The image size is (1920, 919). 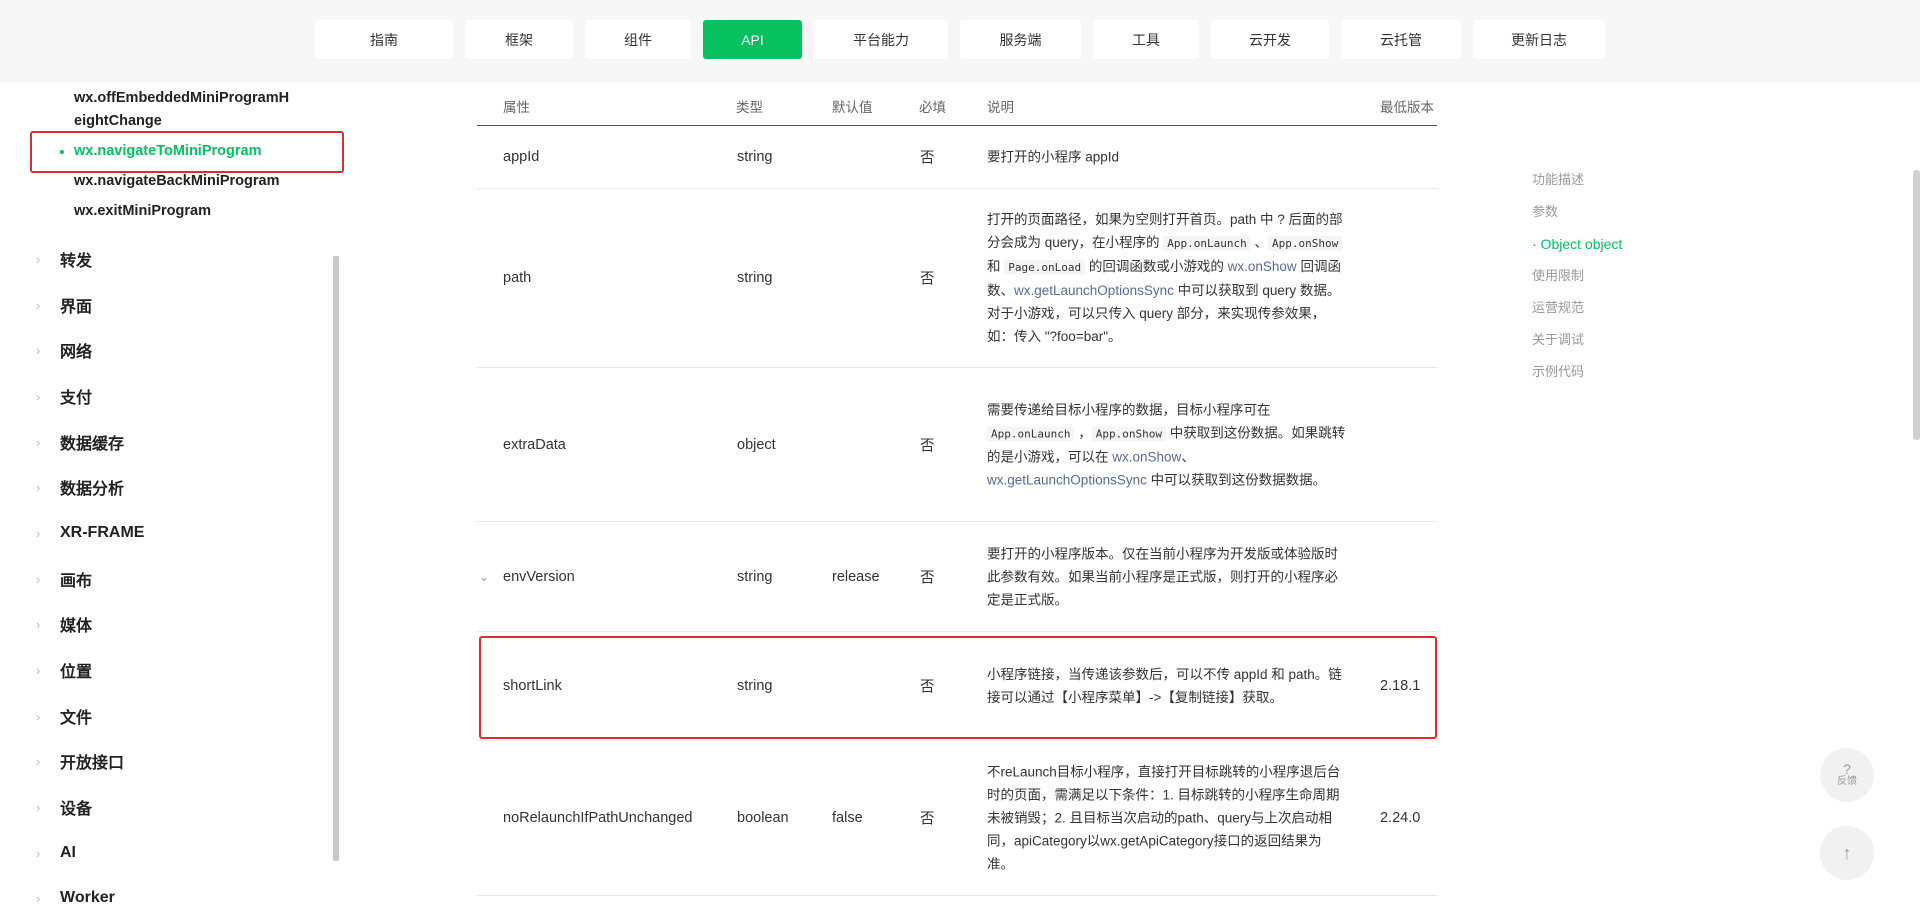 What do you see at coordinates (1020, 39) in the screenshot?
I see `tab-server: 服务端` at bounding box center [1020, 39].